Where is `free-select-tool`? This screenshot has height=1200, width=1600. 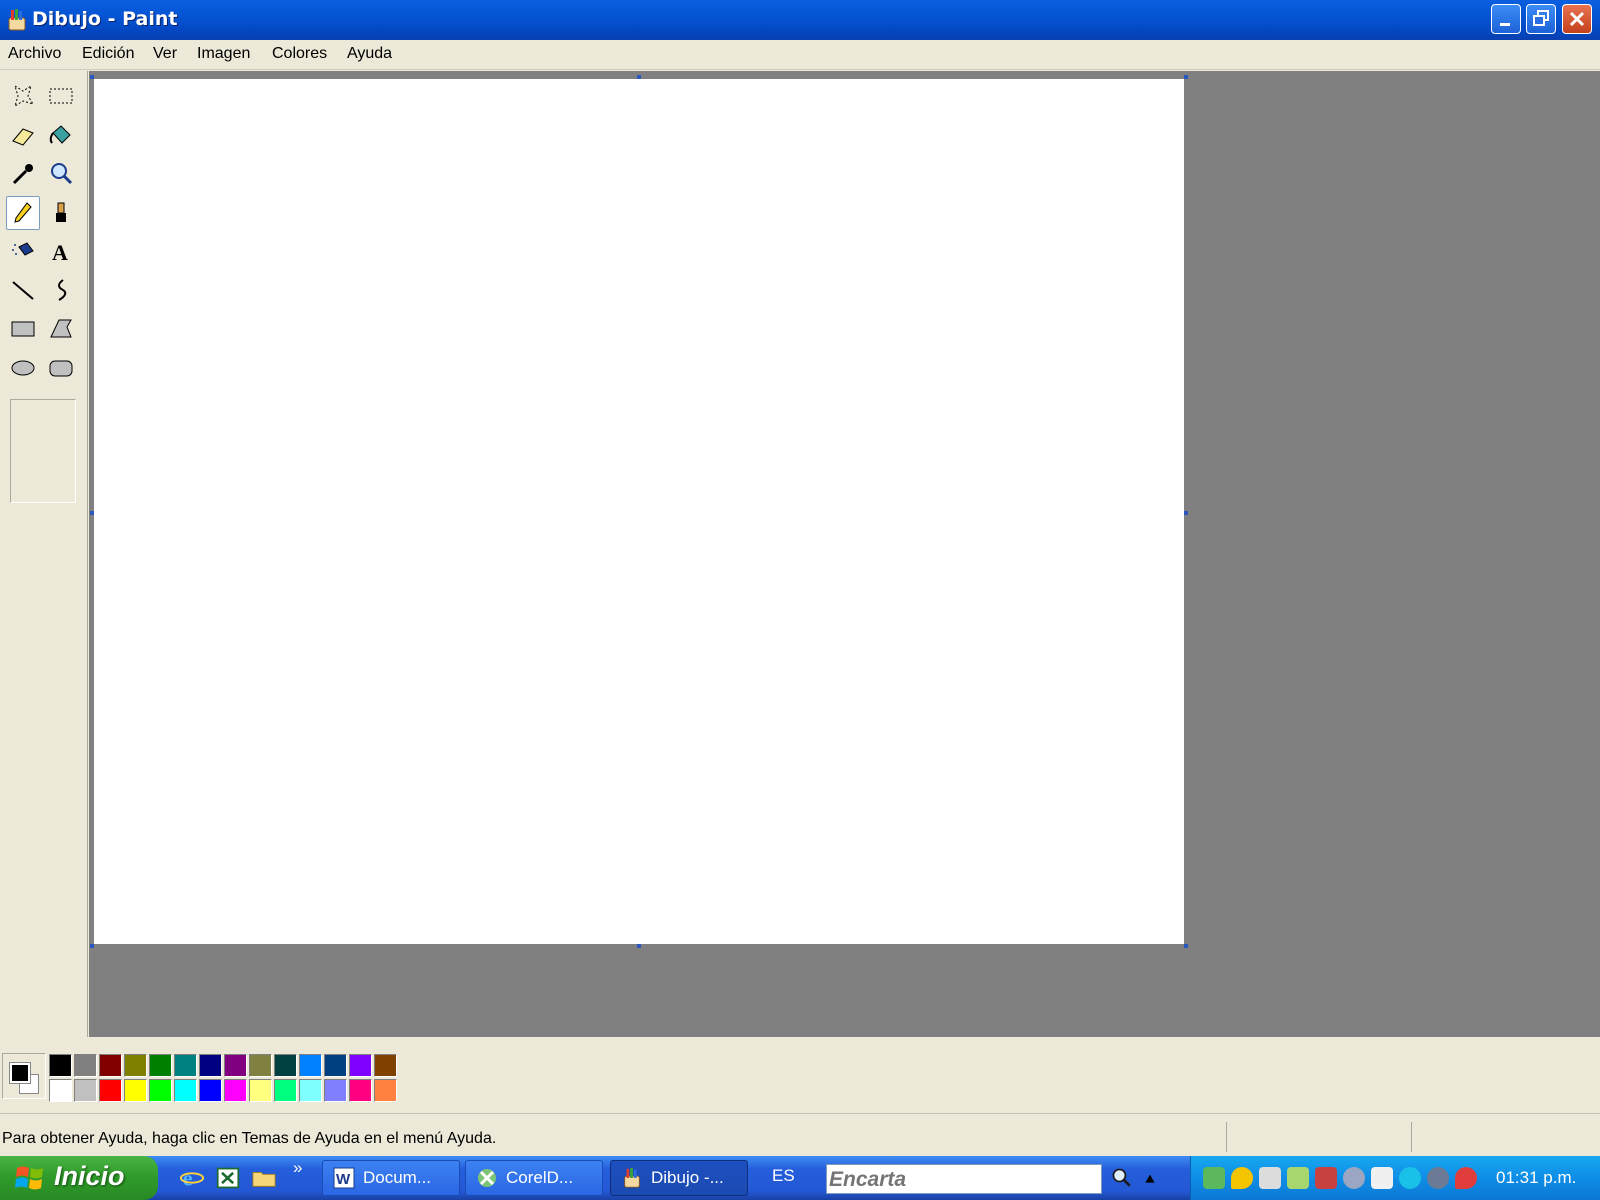
free-select-tool is located at coordinates (23, 96).